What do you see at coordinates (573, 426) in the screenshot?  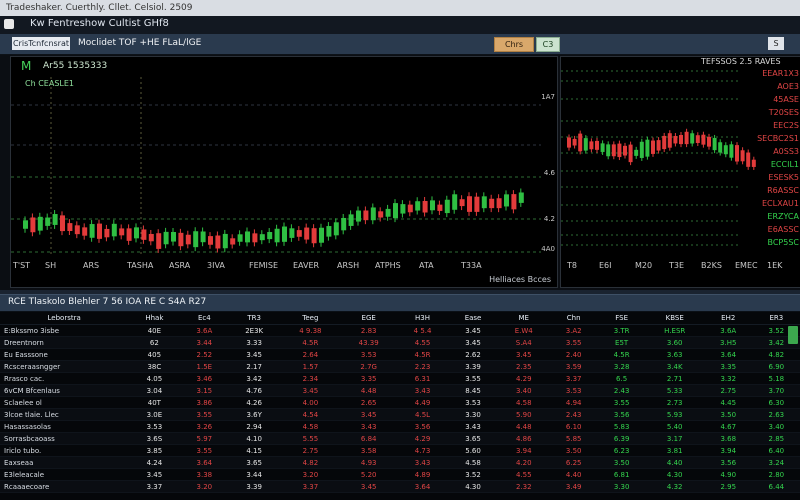 I see `table-cell: 6.10` at bounding box center [573, 426].